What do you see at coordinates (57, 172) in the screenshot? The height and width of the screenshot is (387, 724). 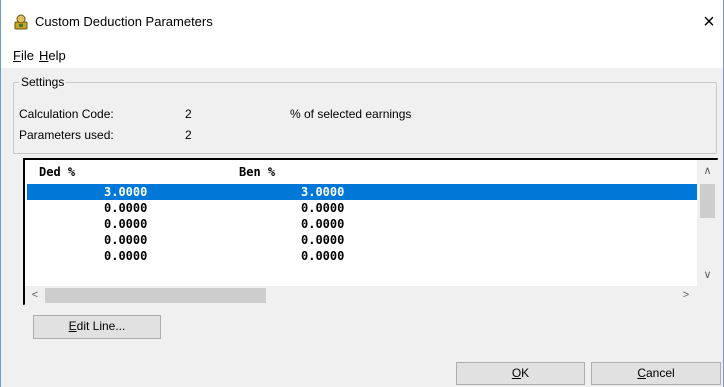 I see `column-header-ded: Ded %` at bounding box center [57, 172].